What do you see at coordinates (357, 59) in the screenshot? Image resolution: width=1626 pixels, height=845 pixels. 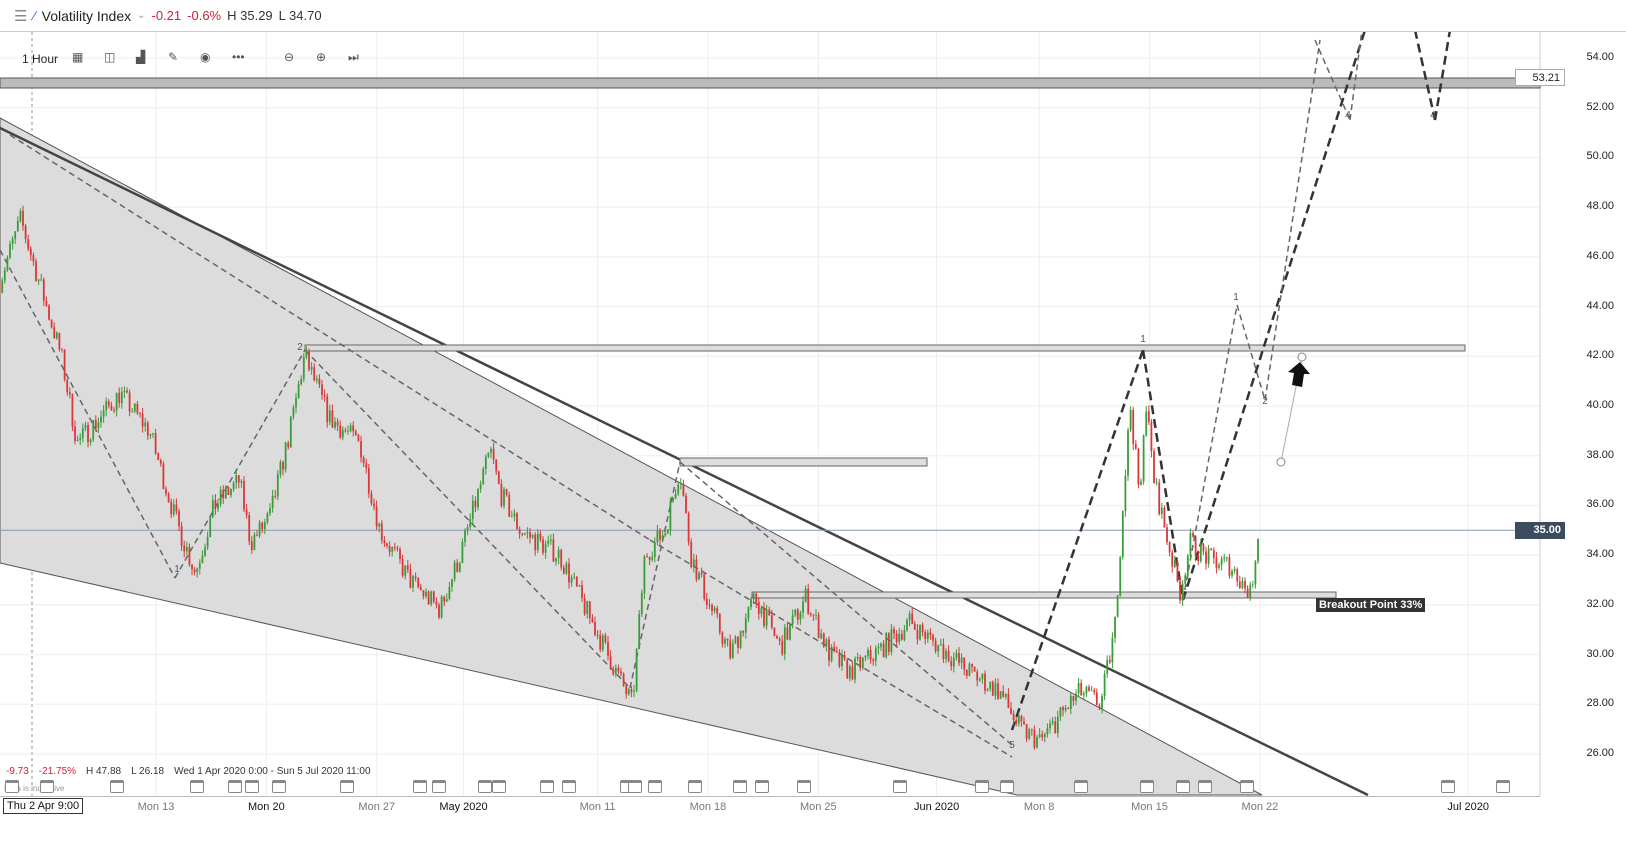 I see `skip-to-end-icon: ⏭` at bounding box center [357, 59].